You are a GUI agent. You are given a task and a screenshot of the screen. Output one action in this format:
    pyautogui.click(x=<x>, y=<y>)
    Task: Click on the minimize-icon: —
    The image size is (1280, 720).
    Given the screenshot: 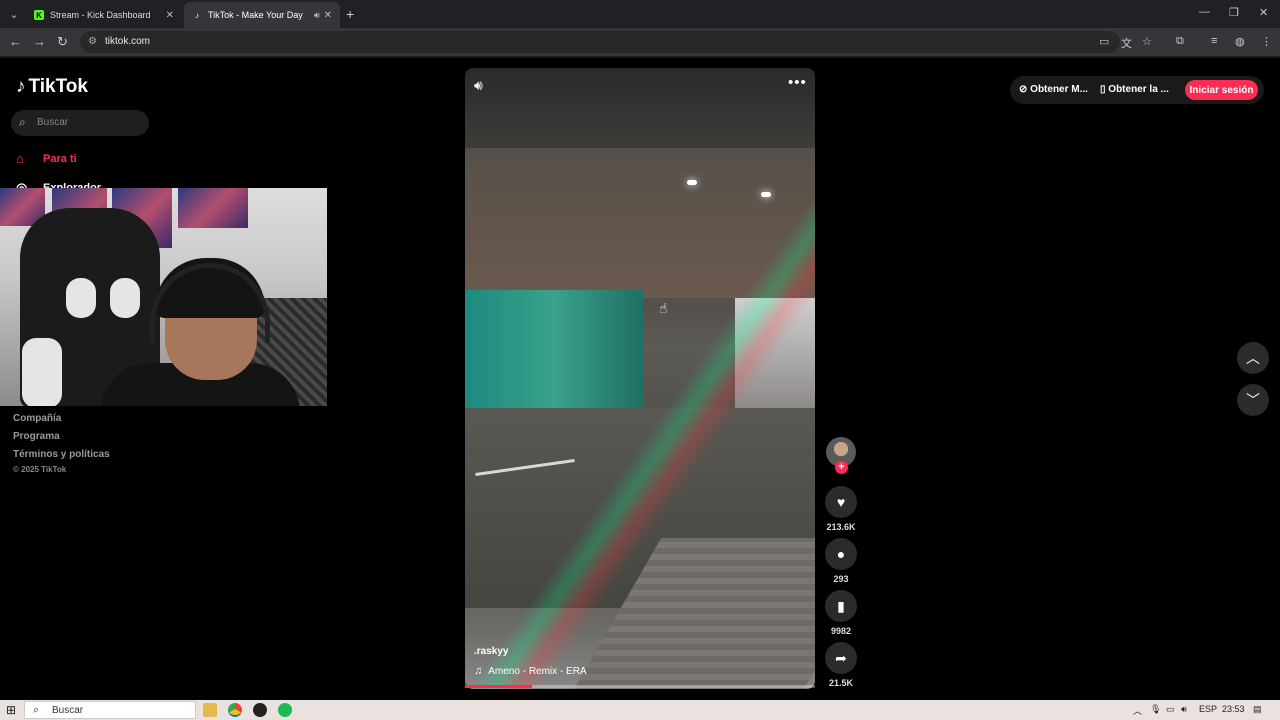 What is the action you would take?
    pyautogui.click(x=1204, y=12)
    